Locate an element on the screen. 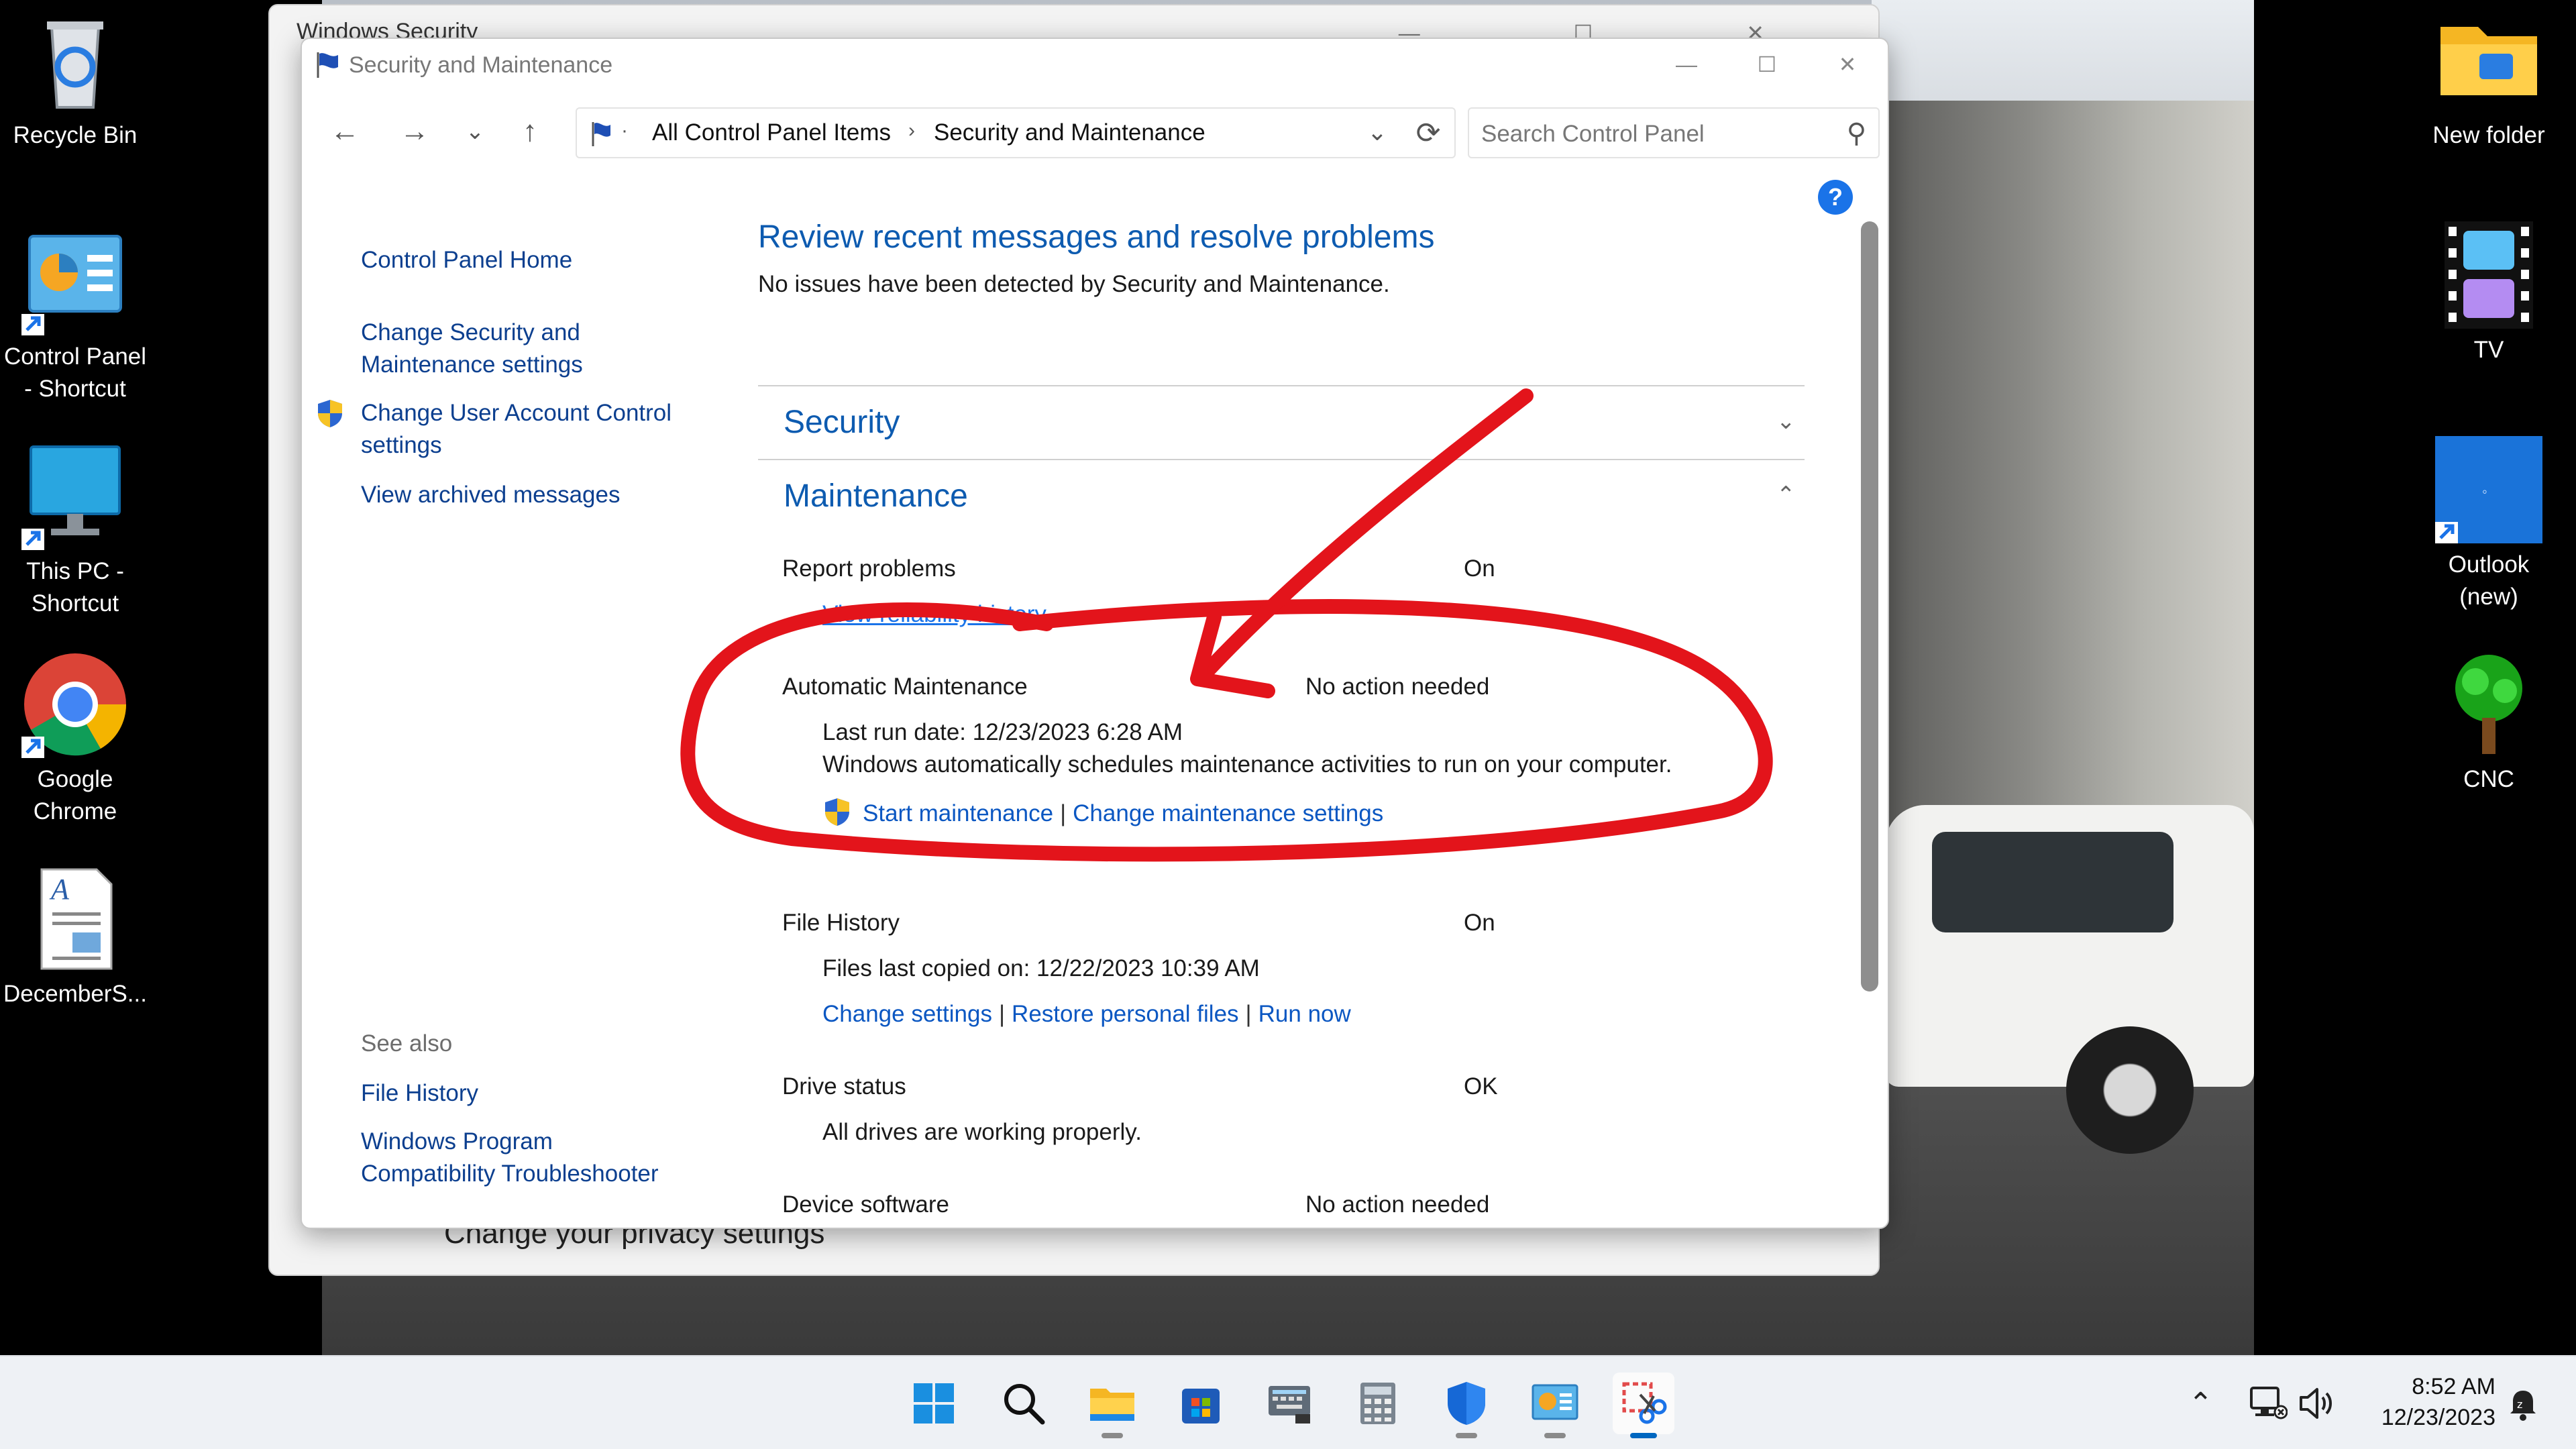  wallpaper-van-window is located at coordinates (2053, 882).